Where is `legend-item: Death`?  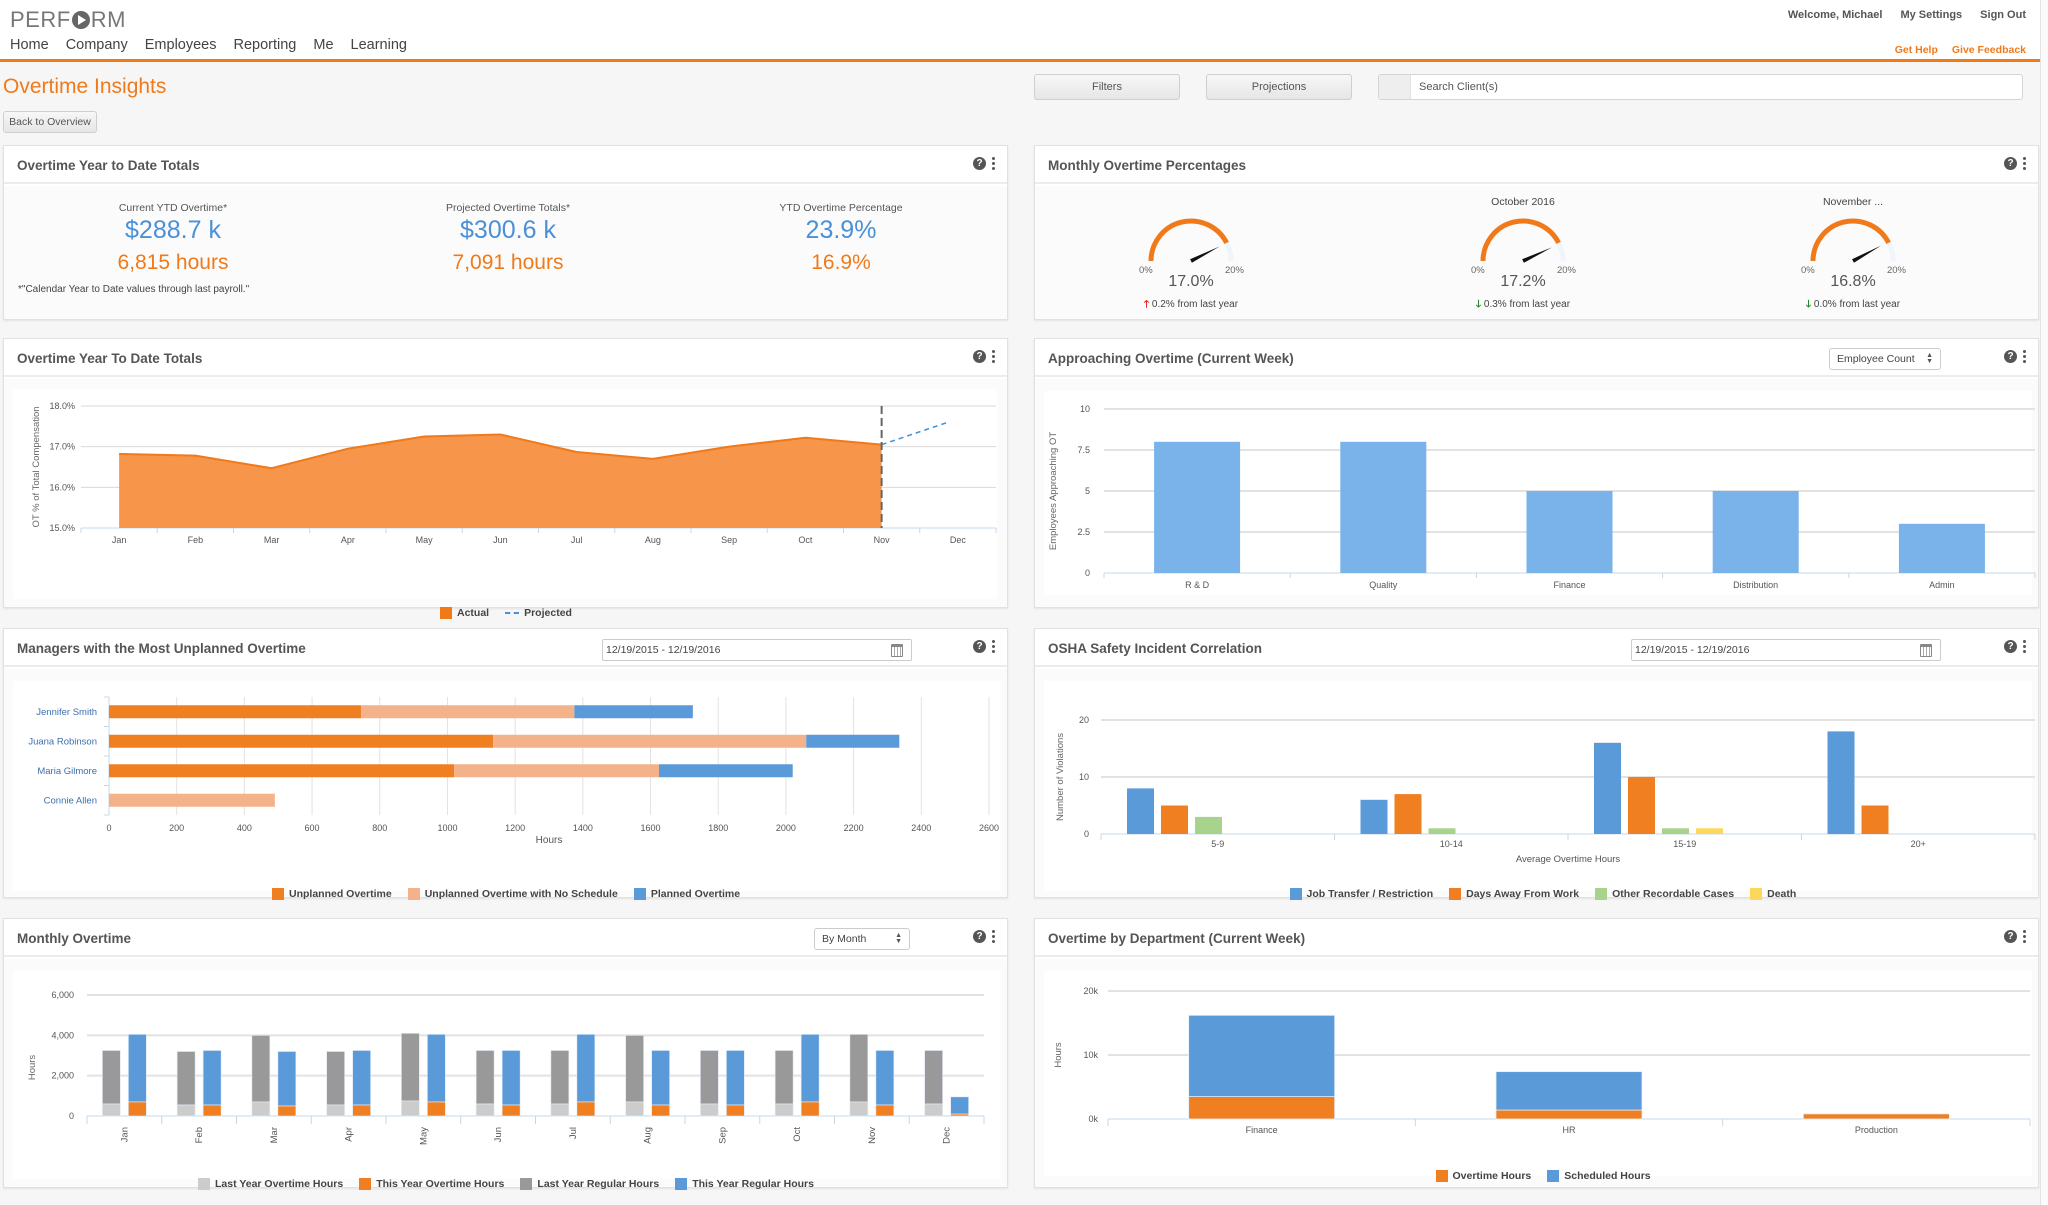 legend-item: Death is located at coordinates (1773, 894).